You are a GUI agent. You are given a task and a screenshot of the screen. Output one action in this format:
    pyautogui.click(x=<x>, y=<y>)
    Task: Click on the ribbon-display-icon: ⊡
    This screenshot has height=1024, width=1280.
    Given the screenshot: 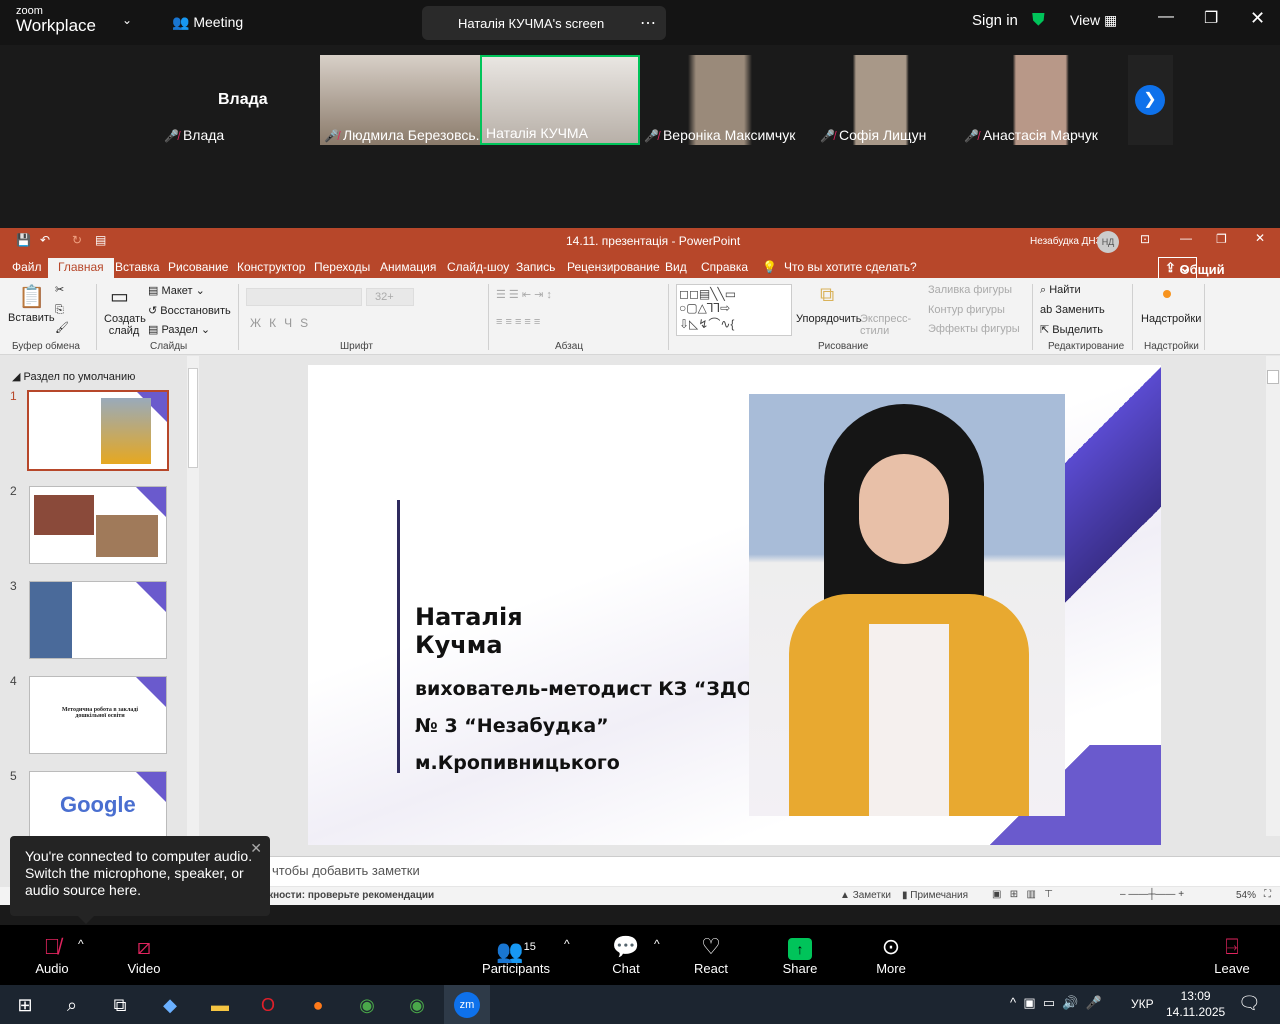 What is the action you would take?
    pyautogui.click(x=1145, y=239)
    